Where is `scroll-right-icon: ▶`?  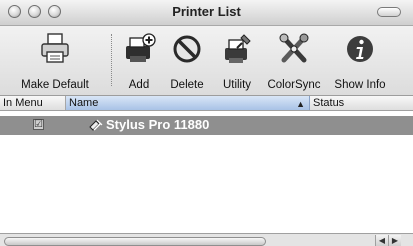
scroll-right-icon: ▶ is located at coordinates (394, 240).